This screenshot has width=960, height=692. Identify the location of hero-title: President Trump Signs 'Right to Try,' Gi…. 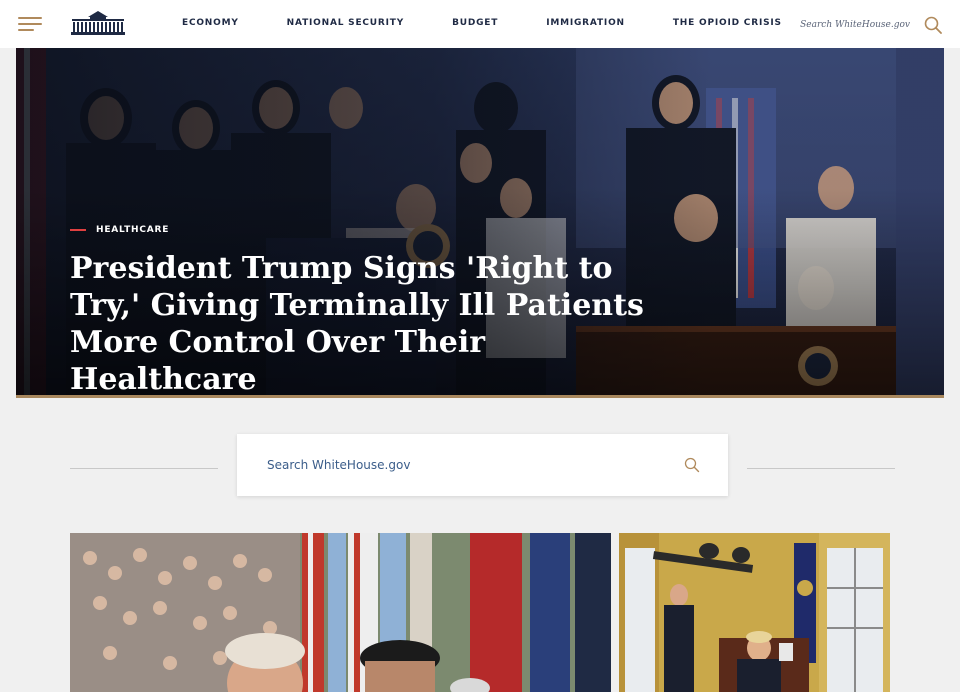
(370, 323).